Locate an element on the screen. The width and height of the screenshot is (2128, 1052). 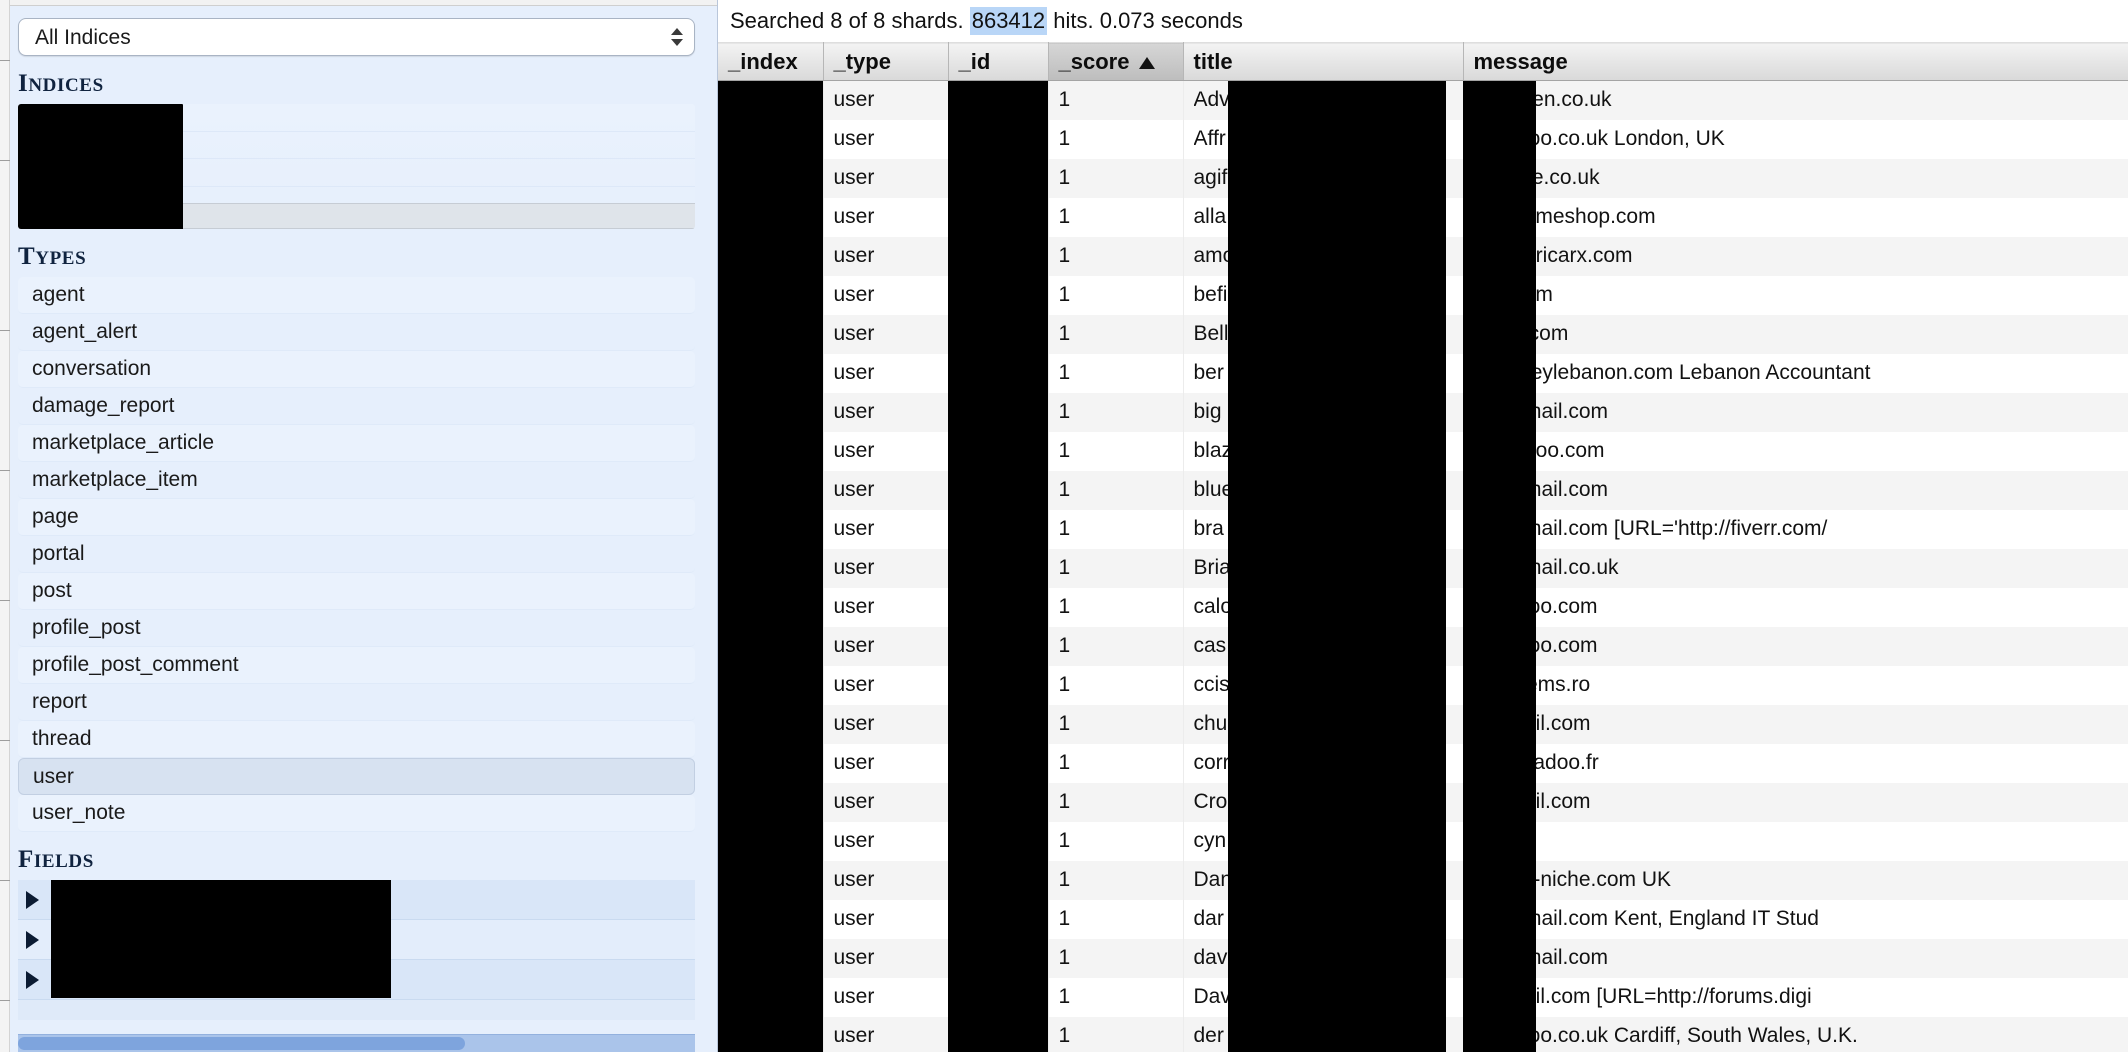
column-header-message: message is located at coordinates (1795, 61).